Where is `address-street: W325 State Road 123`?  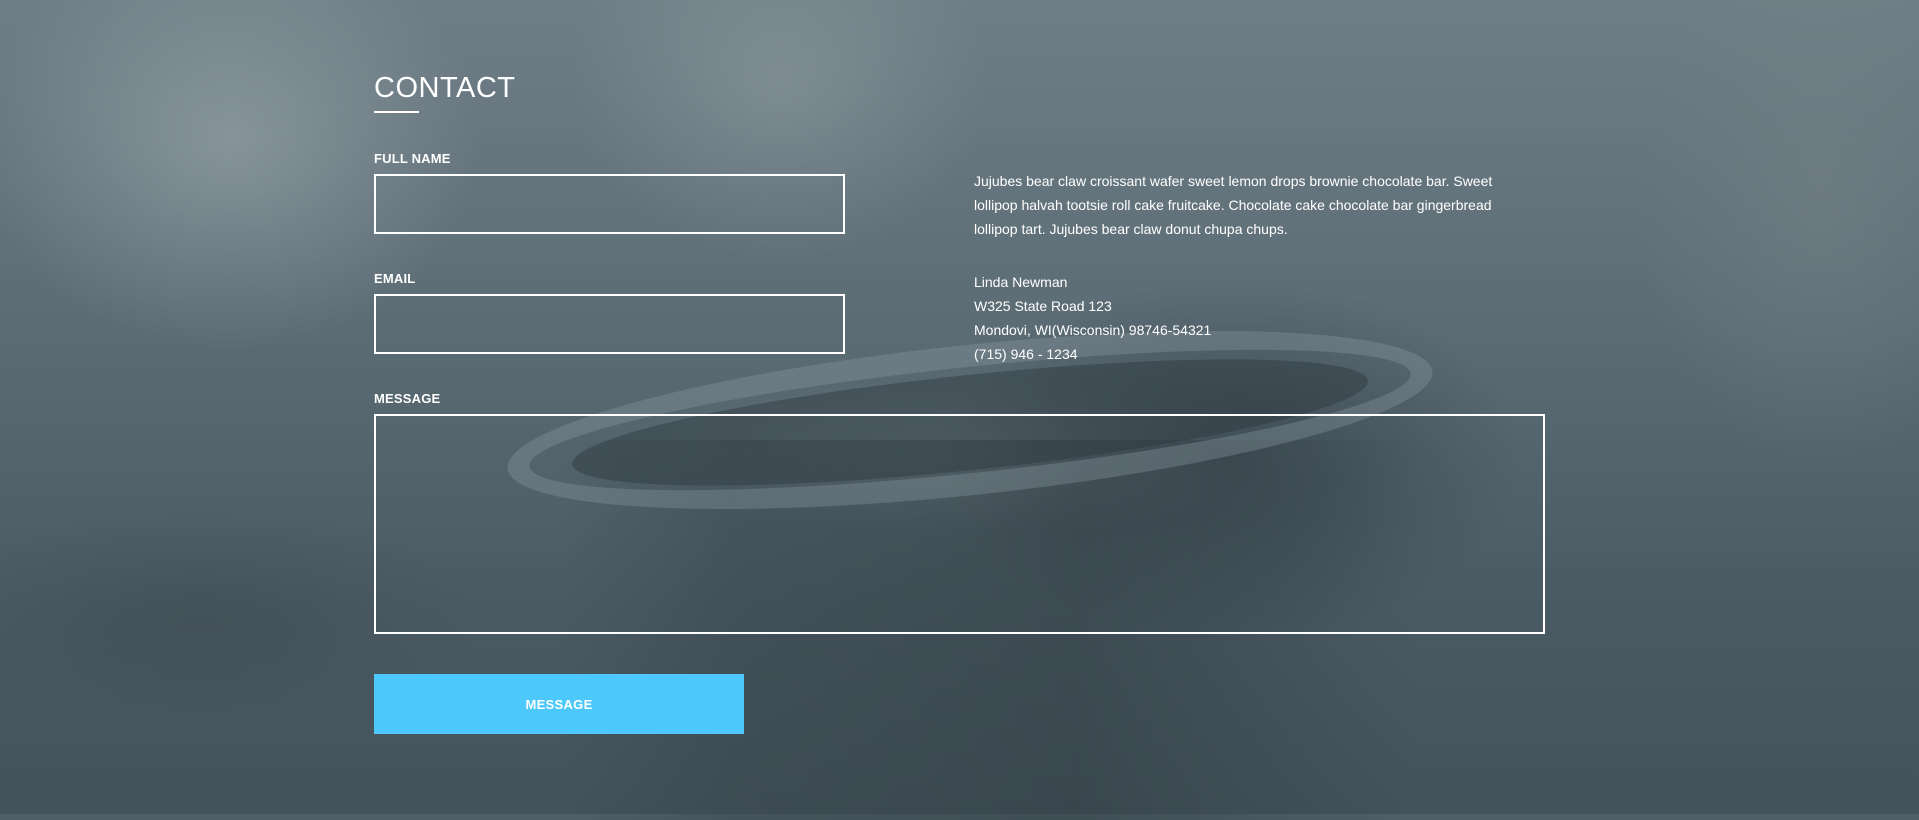
address-street: W325 State Road 123 is located at coordinates (1043, 306).